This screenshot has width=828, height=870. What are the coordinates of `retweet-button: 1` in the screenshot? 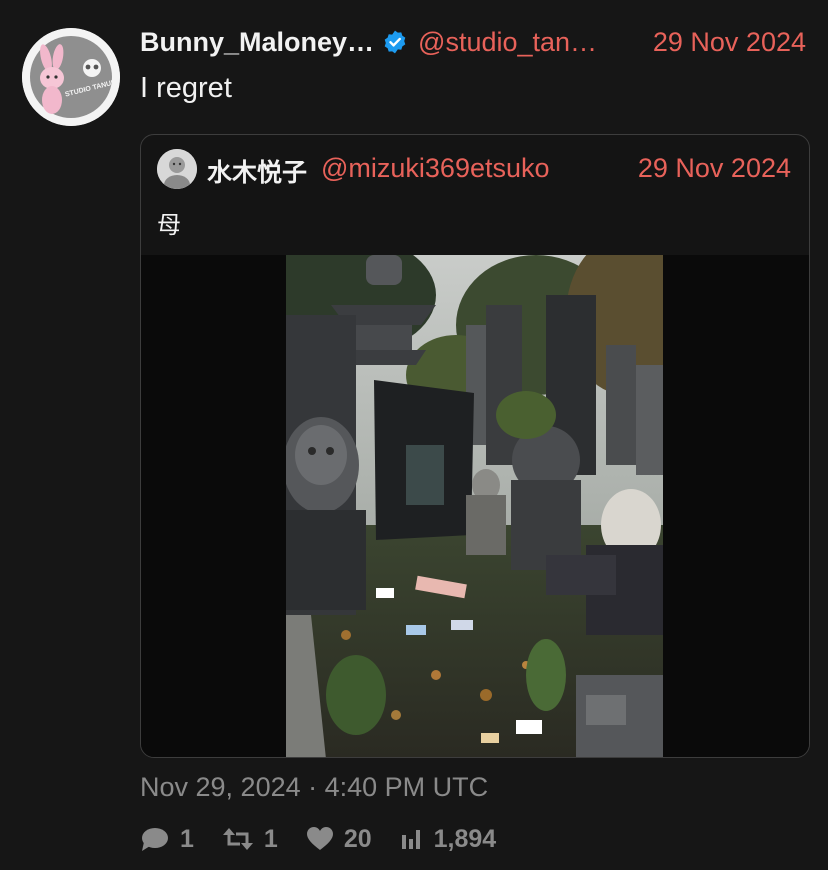 It's located at (250, 839).